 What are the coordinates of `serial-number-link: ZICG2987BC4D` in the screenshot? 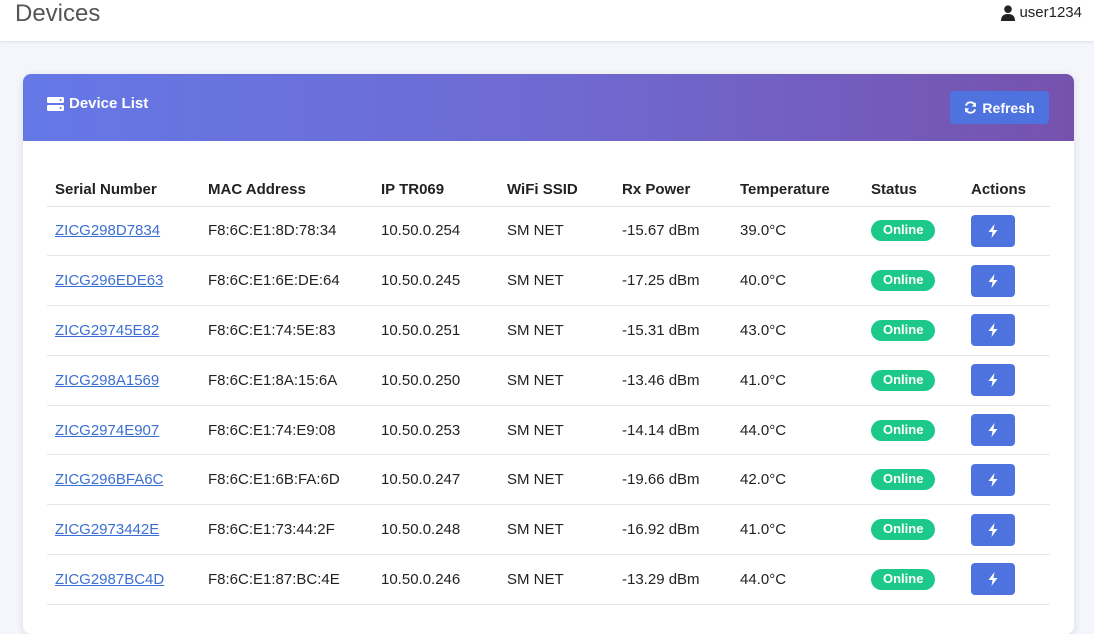 It's located at (109, 579).